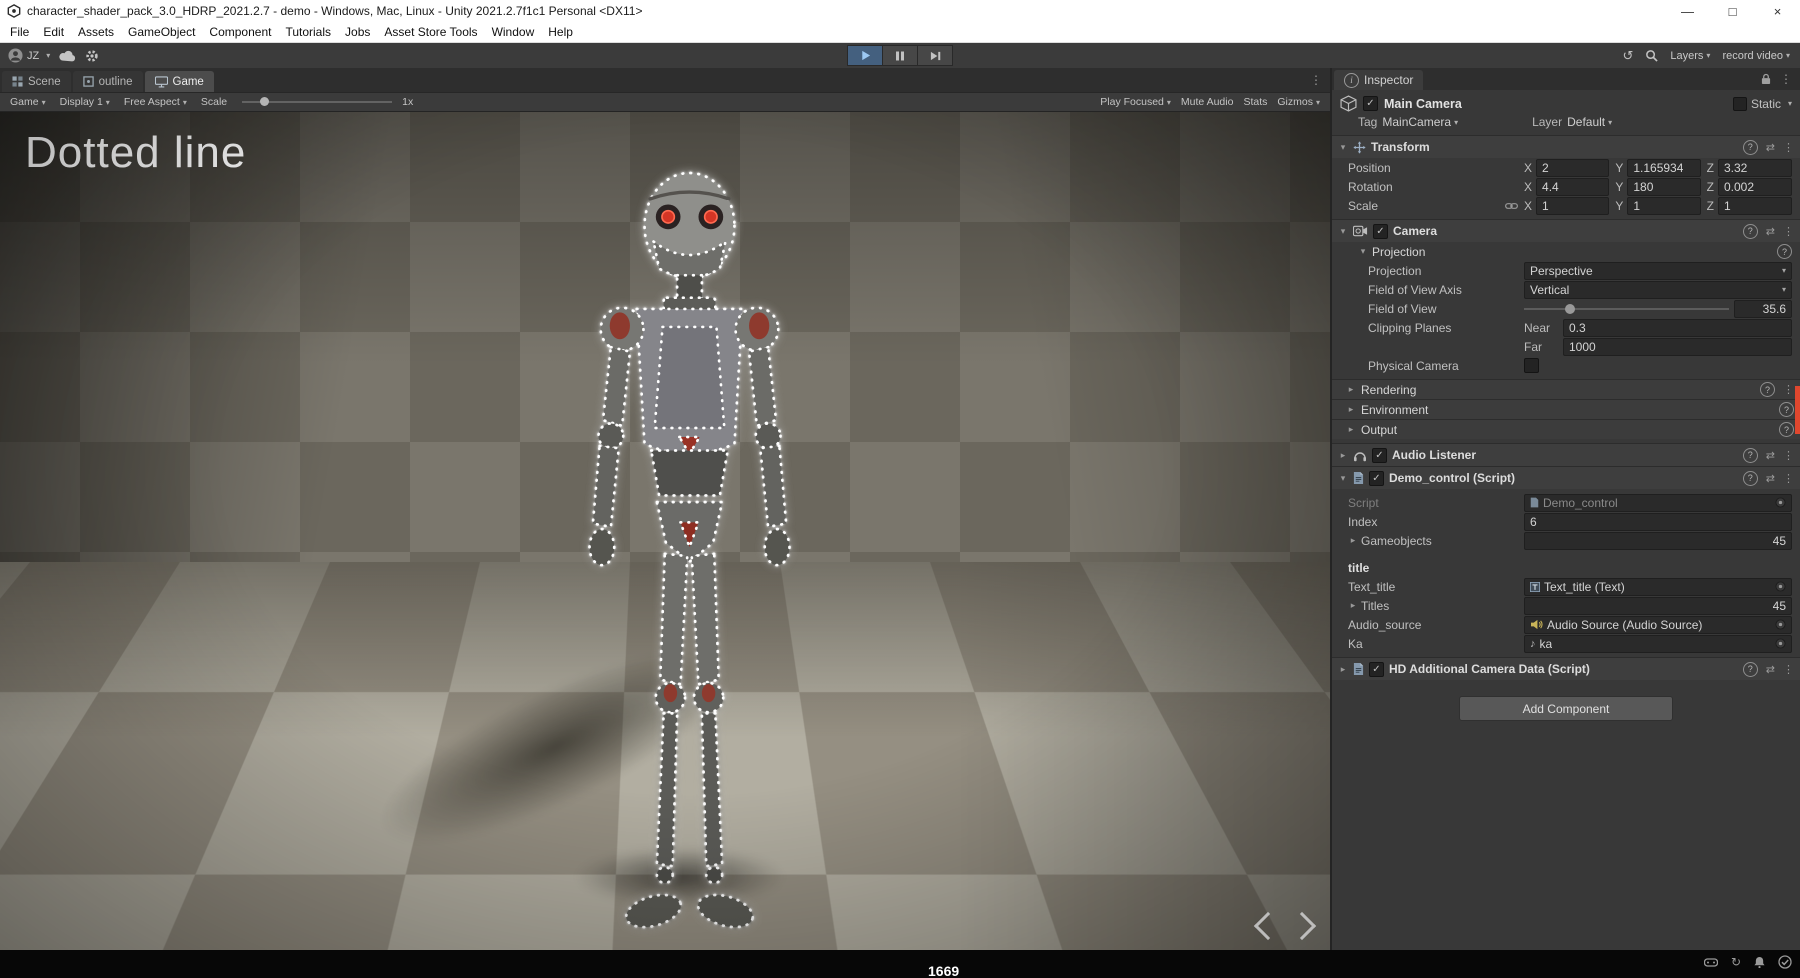  I want to click on script-field: Demo_control, so click(1658, 502).